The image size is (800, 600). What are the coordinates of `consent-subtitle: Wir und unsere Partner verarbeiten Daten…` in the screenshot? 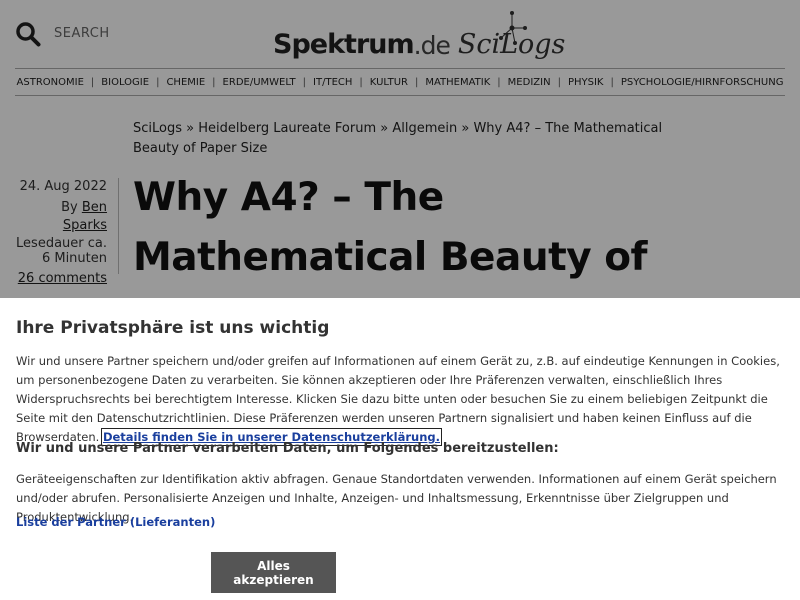 It's located at (287, 448).